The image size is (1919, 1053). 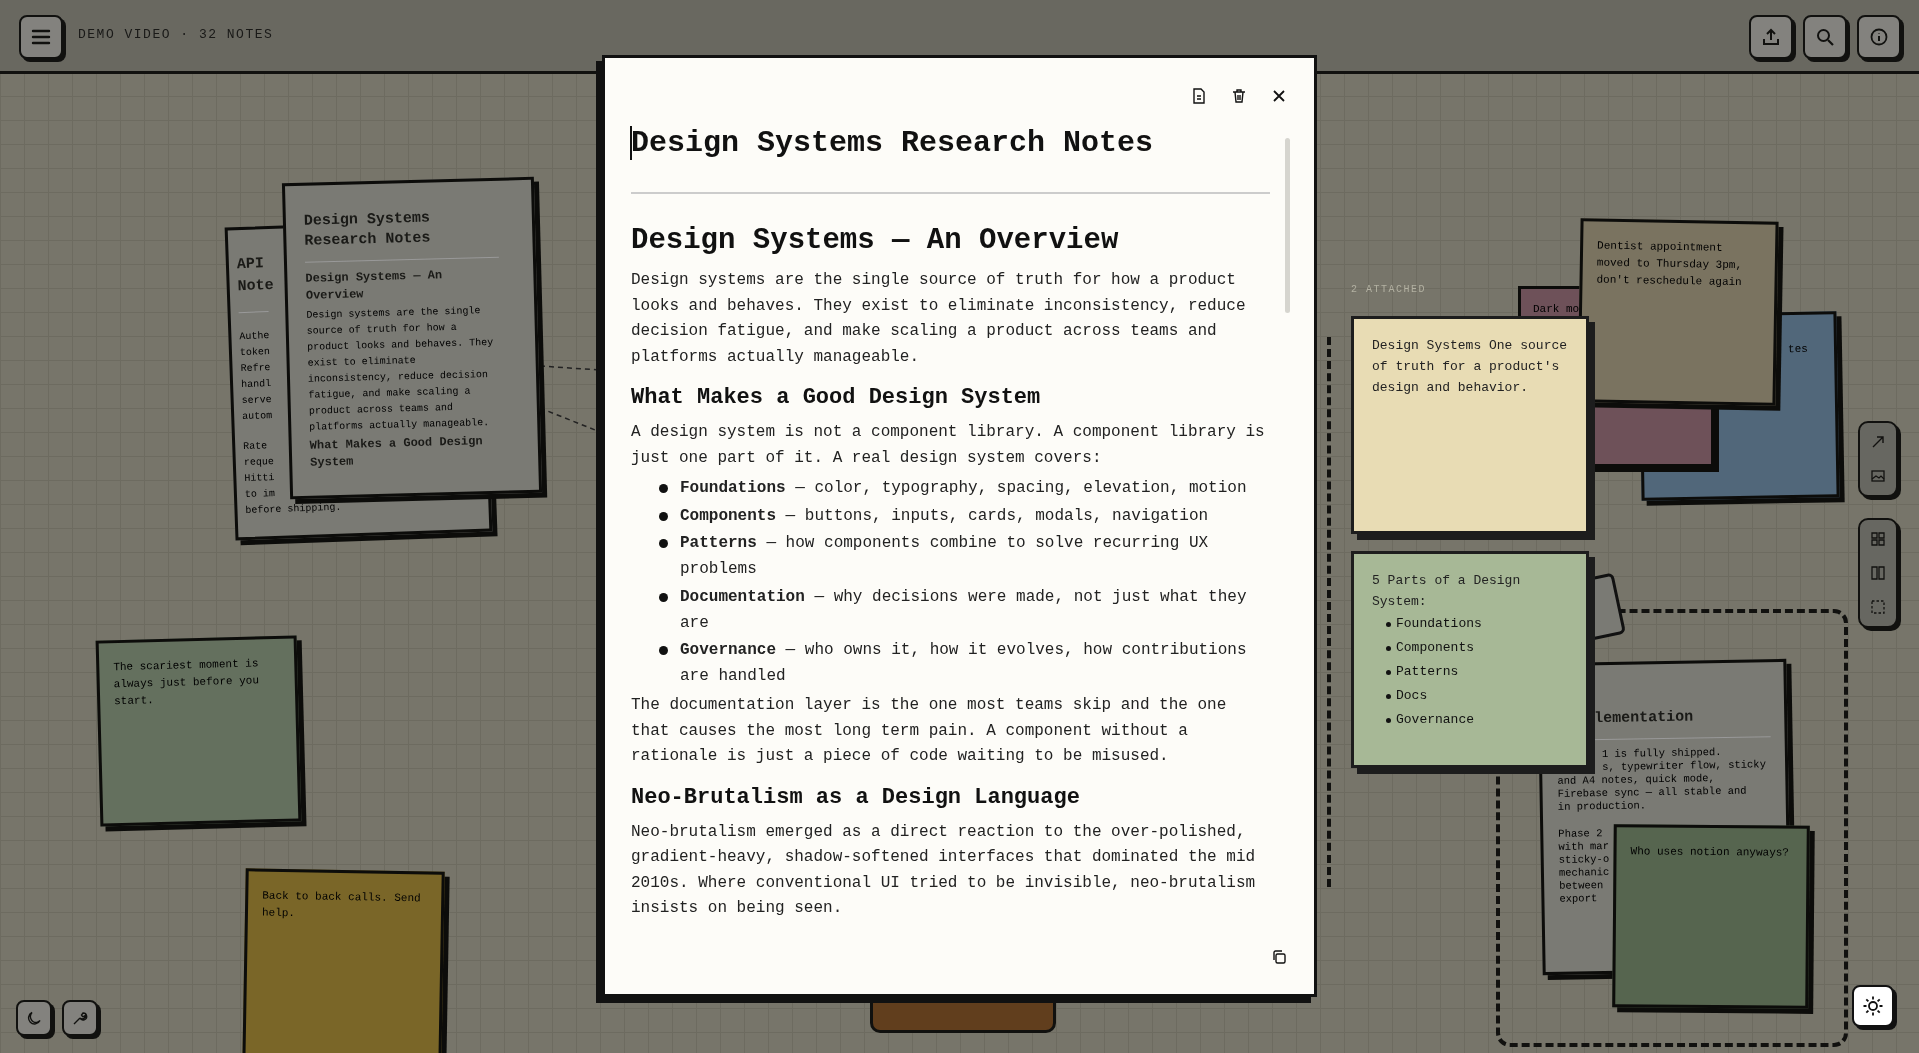 What do you see at coordinates (944, 870) in the screenshot?
I see `paragraph: Neo-brutalism emerged as a direct reaction to the over-polished, gradient-heavy, shadow-softened interfaces that dominated the mid 2010s. Where conventional UI tried to be invisible, neo-brutalism insists on being seen.` at bounding box center [944, 870].